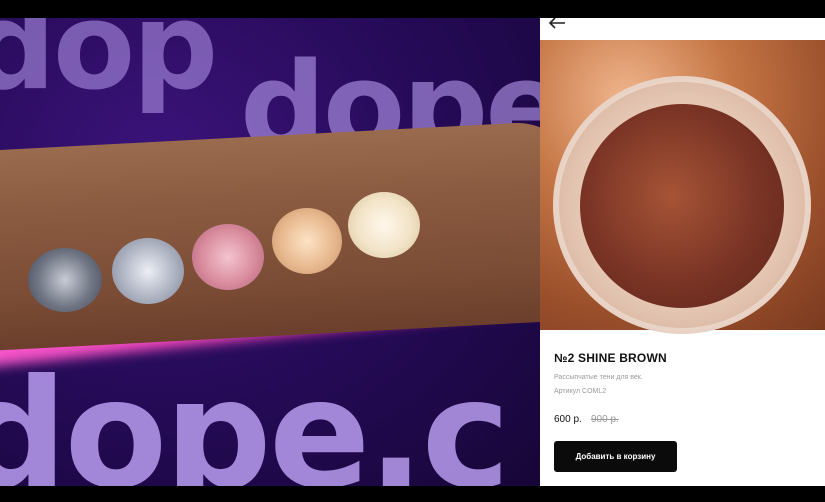 The image size is (825, 502). Describe the element at coordinates (384, 225) in the screenshot. I see `glitter-swatch-champagne` at that location.